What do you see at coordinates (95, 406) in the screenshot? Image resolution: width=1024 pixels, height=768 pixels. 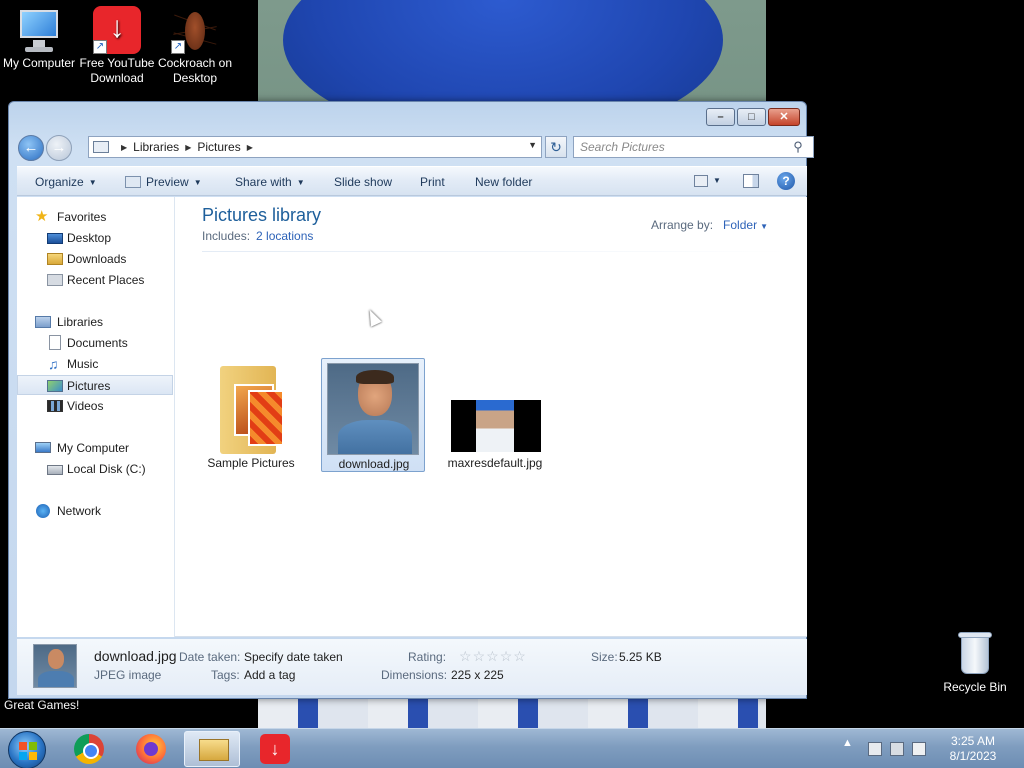 I see `nav-videos: Videos` at bounding box center [95, 406].